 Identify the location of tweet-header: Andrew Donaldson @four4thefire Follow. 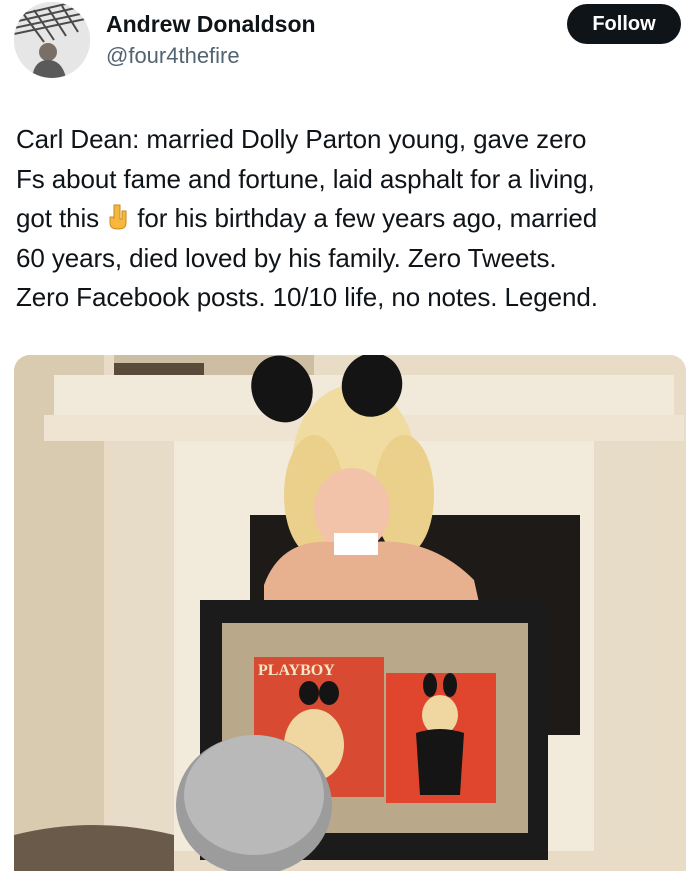
(350, 45).